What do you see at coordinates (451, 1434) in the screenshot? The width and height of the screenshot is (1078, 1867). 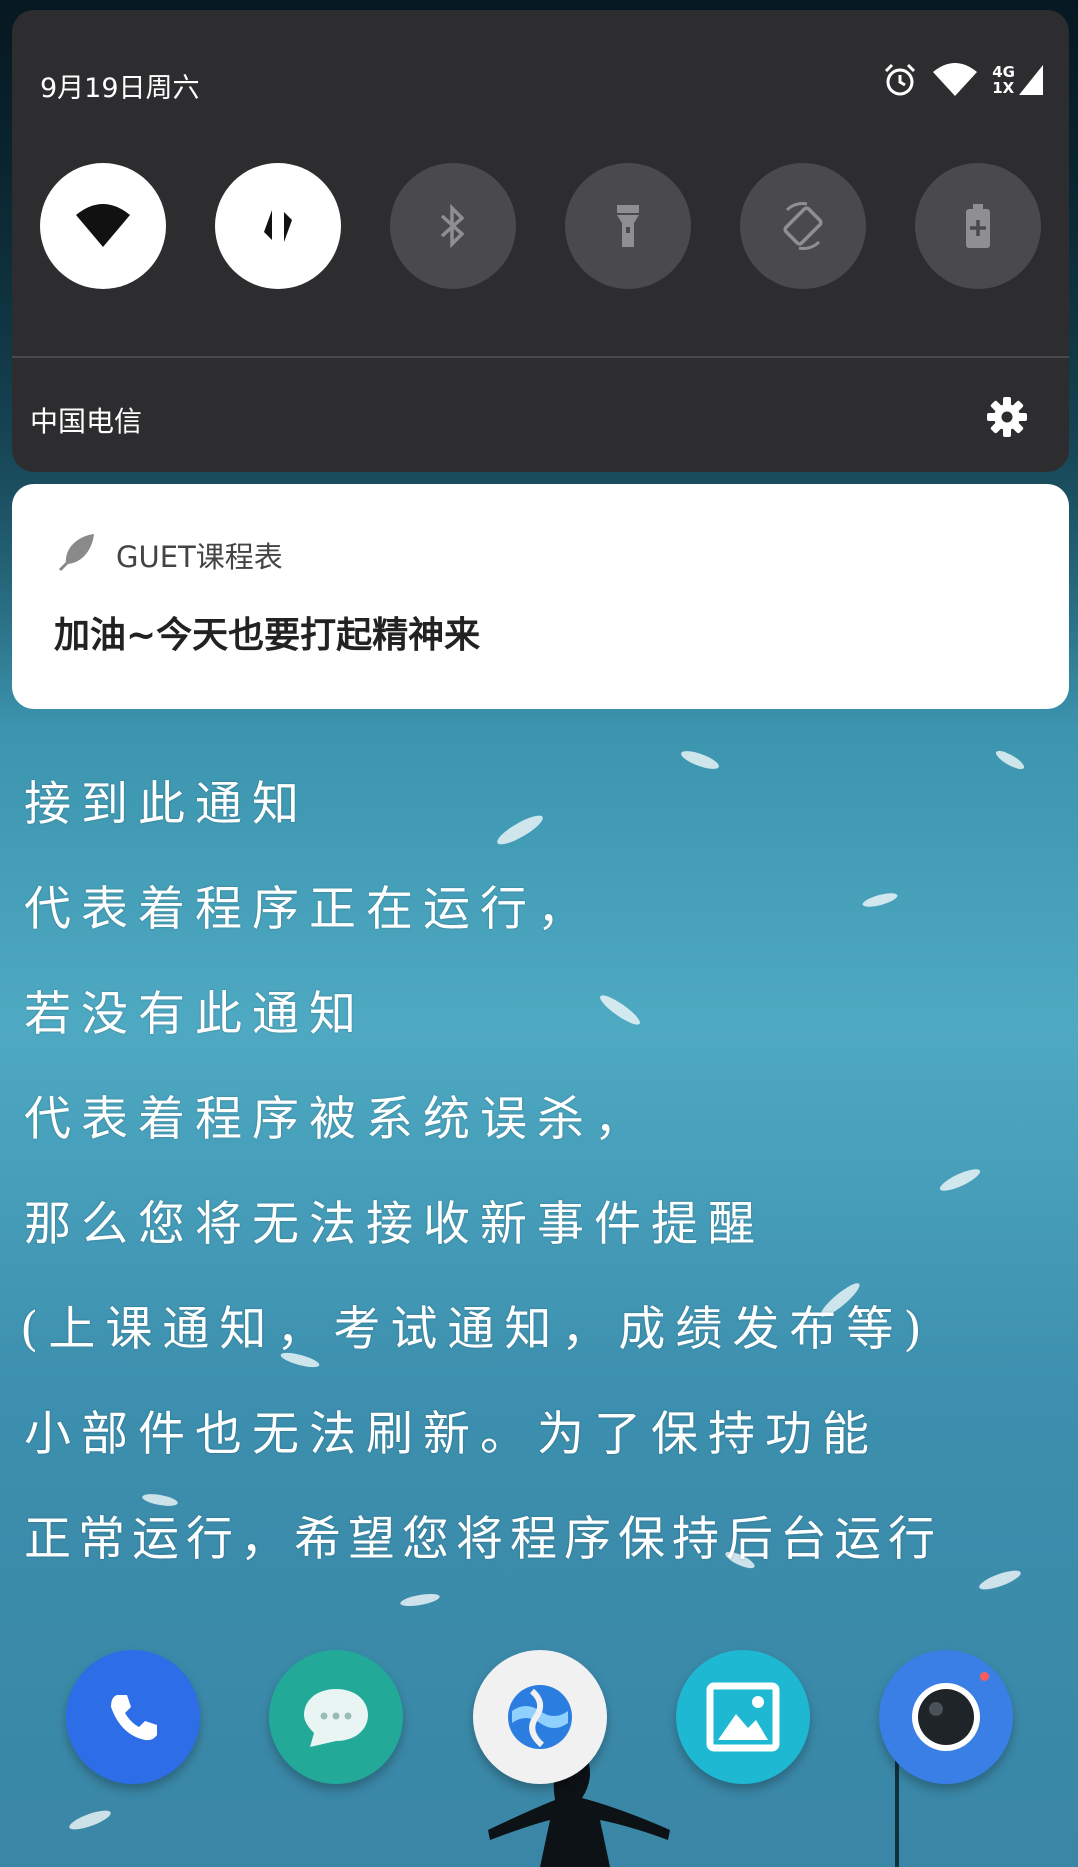 I see `message-line: 小部件也无法刷新。为了保持功能` at bounding box center [451, 1434].